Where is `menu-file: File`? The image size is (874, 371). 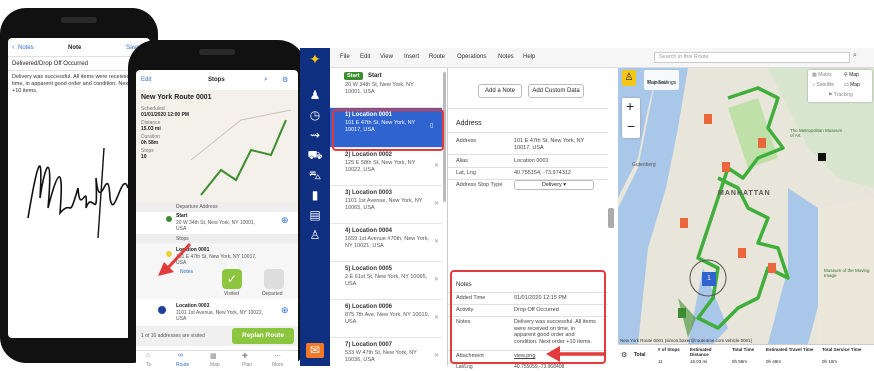 menu-file: File is located at coordinates (345, 57).